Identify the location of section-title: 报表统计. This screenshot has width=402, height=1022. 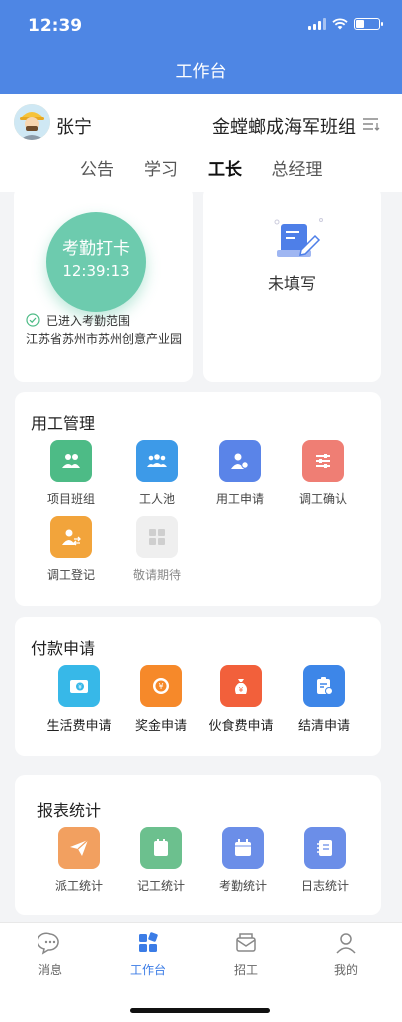
(69, 810).